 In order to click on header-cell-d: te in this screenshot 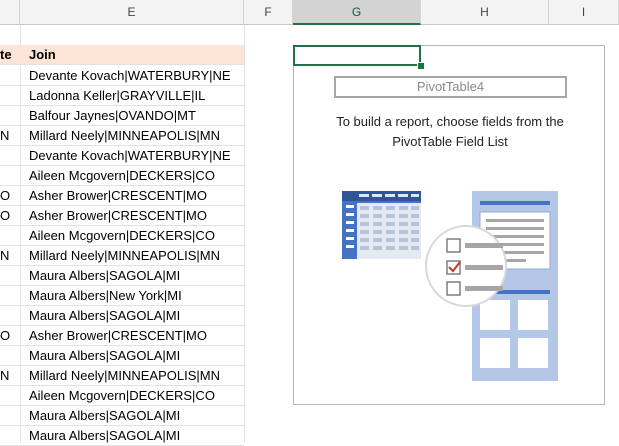, I will do `click(10, 55)`.